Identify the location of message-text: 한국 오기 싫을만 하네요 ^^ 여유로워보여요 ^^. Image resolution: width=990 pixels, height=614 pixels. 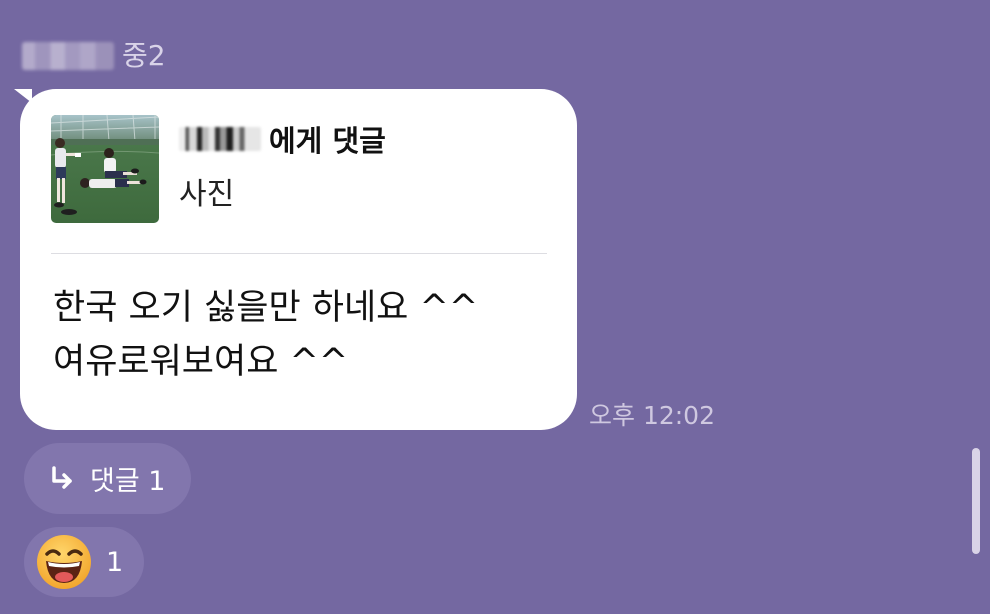
(308, 335).